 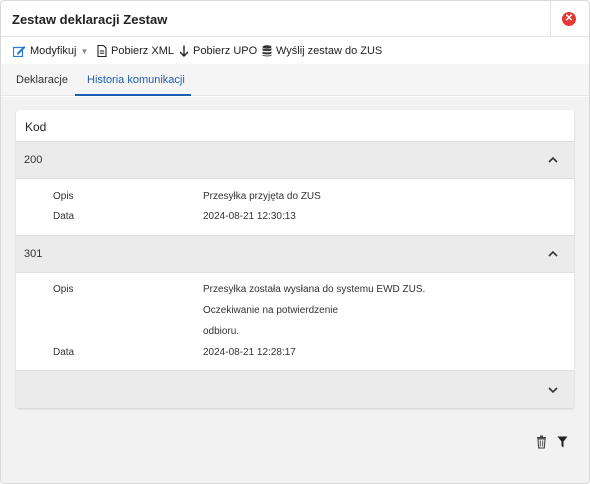 I want to click on dialog-titlebar: Zestaw deklaracji Zestaw ✕, so click(x=295, y=19).